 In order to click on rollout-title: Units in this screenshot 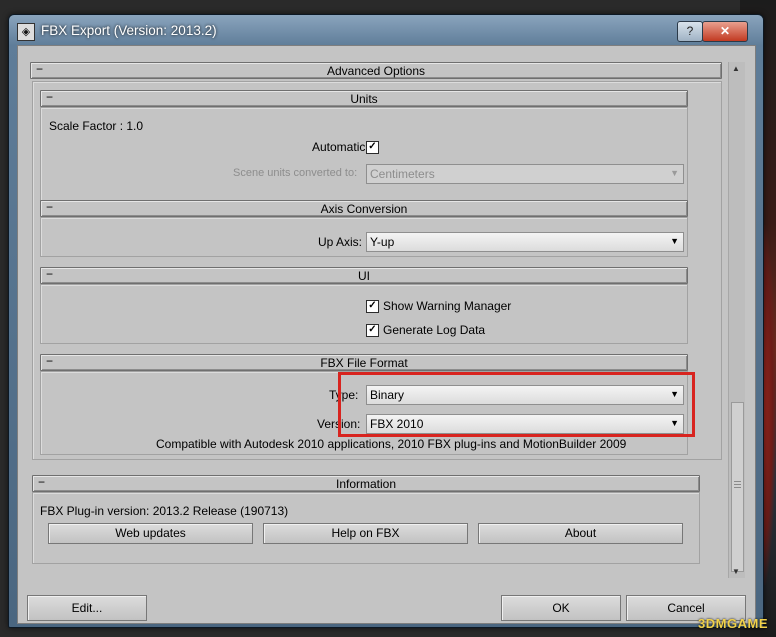, I will do `click(364, 99)`.